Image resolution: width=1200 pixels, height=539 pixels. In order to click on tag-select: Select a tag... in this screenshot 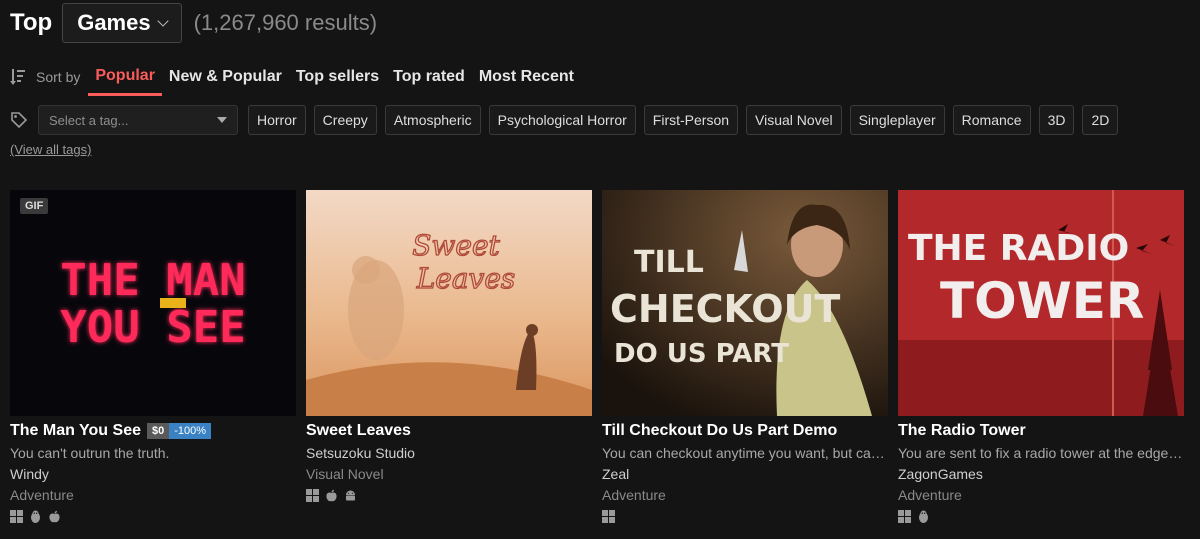, I will do `click(138, 120)`.